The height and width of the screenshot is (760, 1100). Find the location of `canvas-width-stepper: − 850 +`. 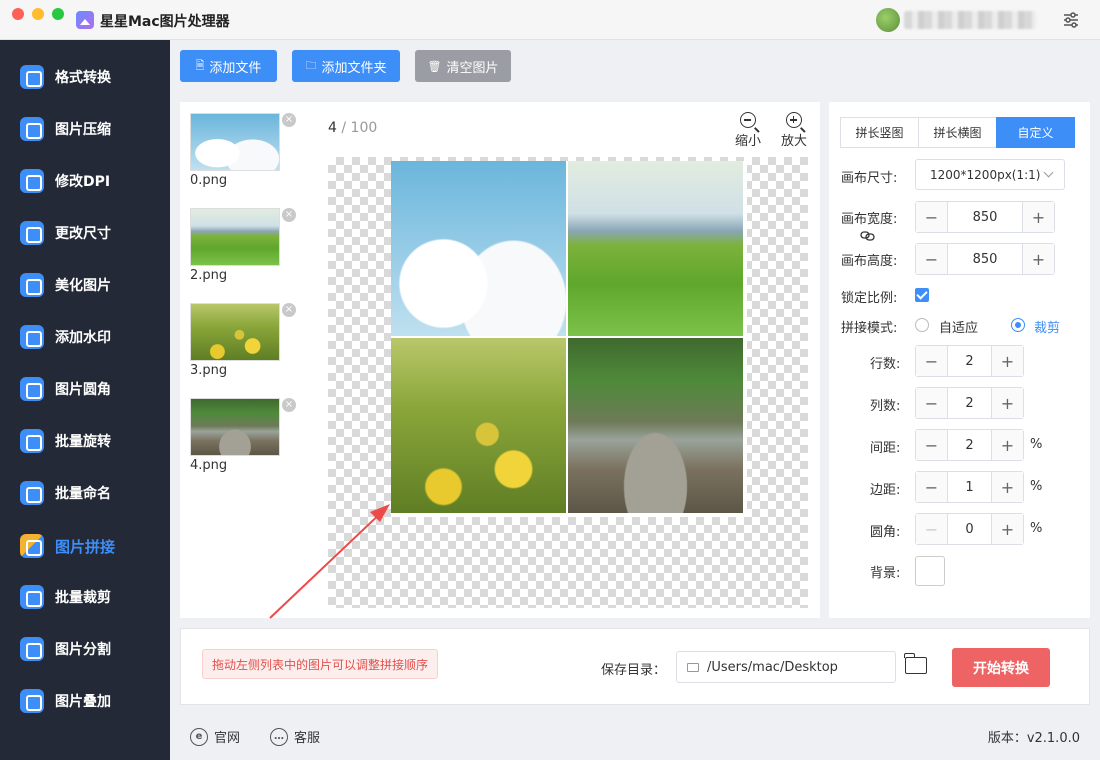

canvas-width-stepper: − 850 + is located at coordinates (985, 217).